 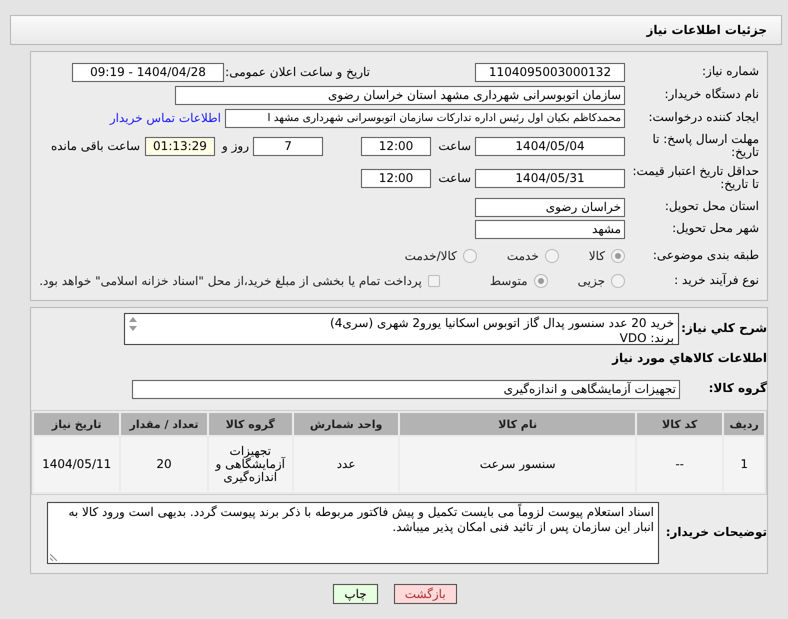 I want to click on need-number-field: 1104095003000132, so click(x=550, y=72).